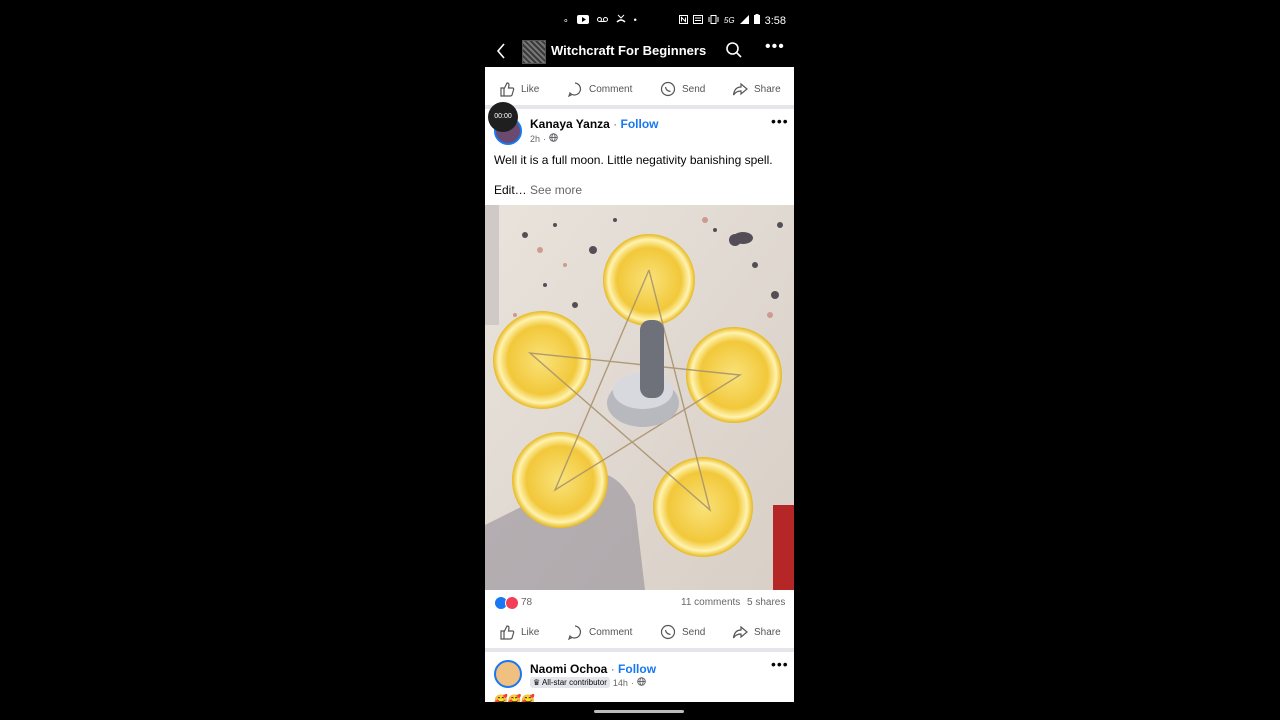 Image resolution: width=1280 pixels, height=720 pixels. What do you see at coordinates (570, 124) in the screenshot?
I see `author-name: Kanaya Yanza` at bounding box center [570, 124].